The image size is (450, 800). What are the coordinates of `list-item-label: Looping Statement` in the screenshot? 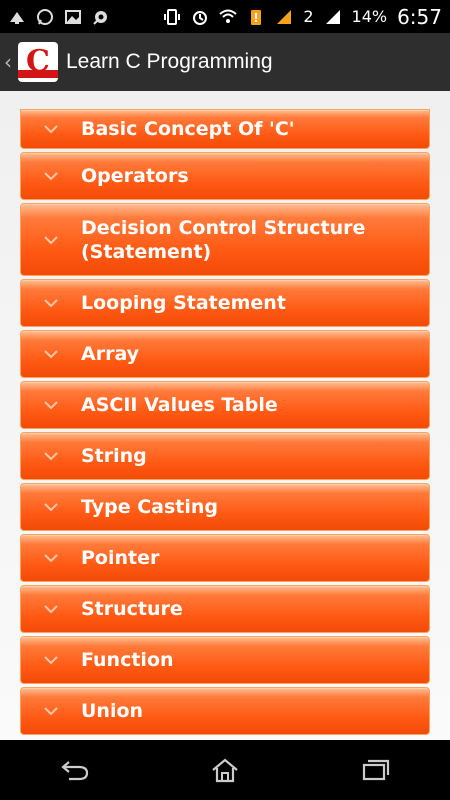 It's located at (183, 303).